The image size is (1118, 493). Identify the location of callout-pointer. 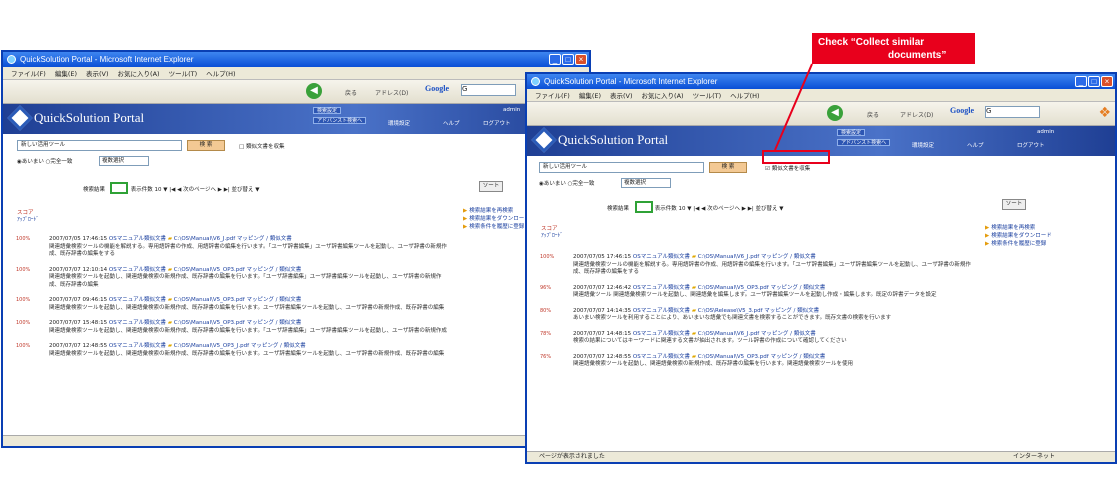
(793, 107).